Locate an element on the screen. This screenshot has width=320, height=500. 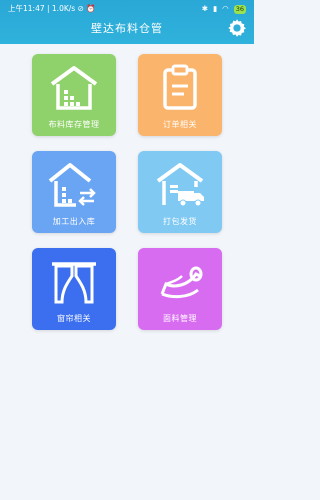
warehouse-transfer-icon is located at coordinates (72, 185).